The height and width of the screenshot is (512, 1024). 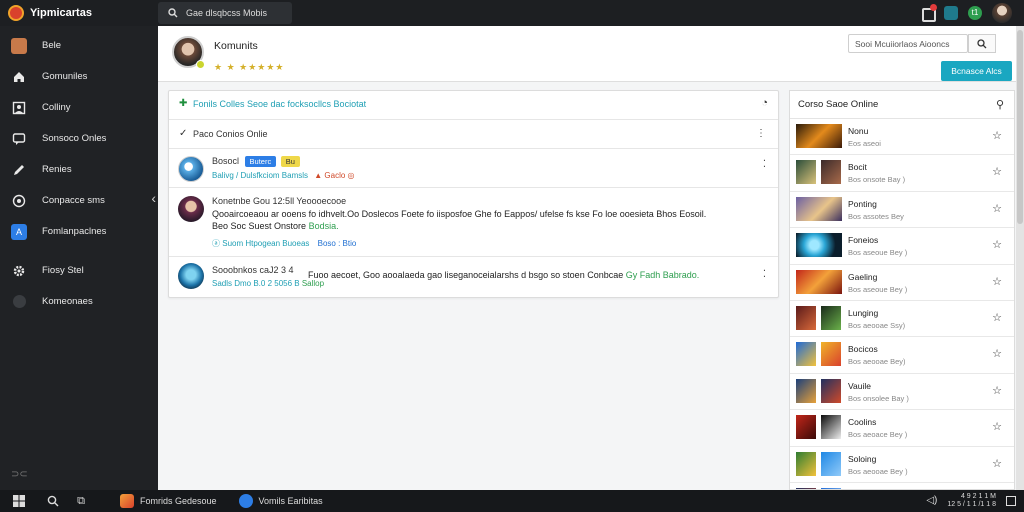 What do you see at coordinates (79, 76) in the screenshot?
I see `sidebar-item-1: Gomuniles` at bounding box center [79, 76].